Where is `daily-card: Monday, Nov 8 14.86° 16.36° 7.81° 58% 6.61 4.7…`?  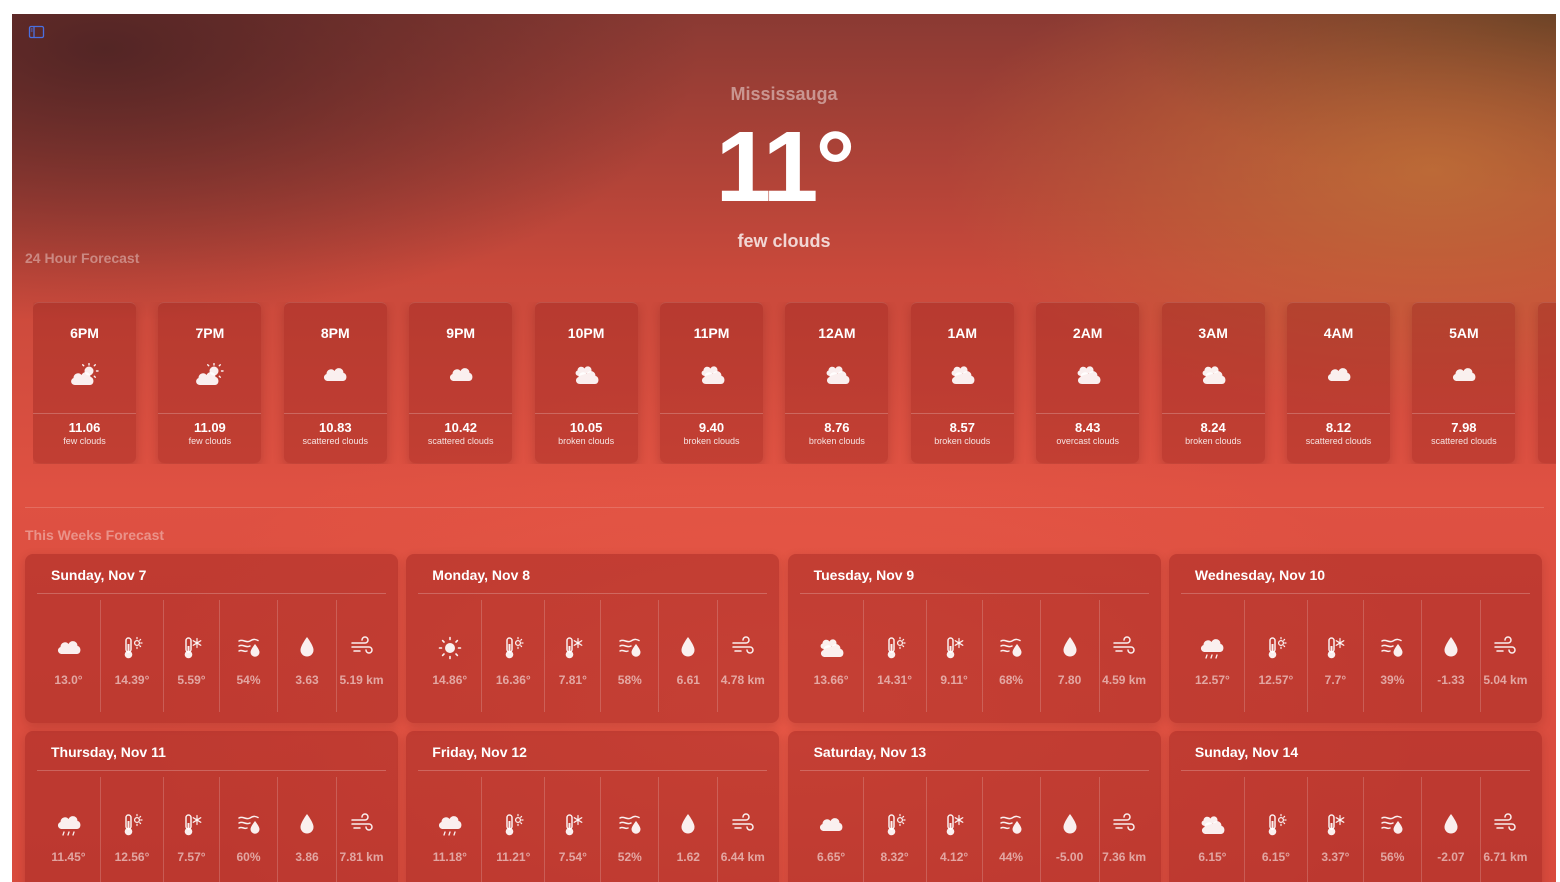
daily-card: Monday, Nov 8 14.86° 16.36° 7.81° 58% 6.61 4.7… is located at coordinates (593, 638).